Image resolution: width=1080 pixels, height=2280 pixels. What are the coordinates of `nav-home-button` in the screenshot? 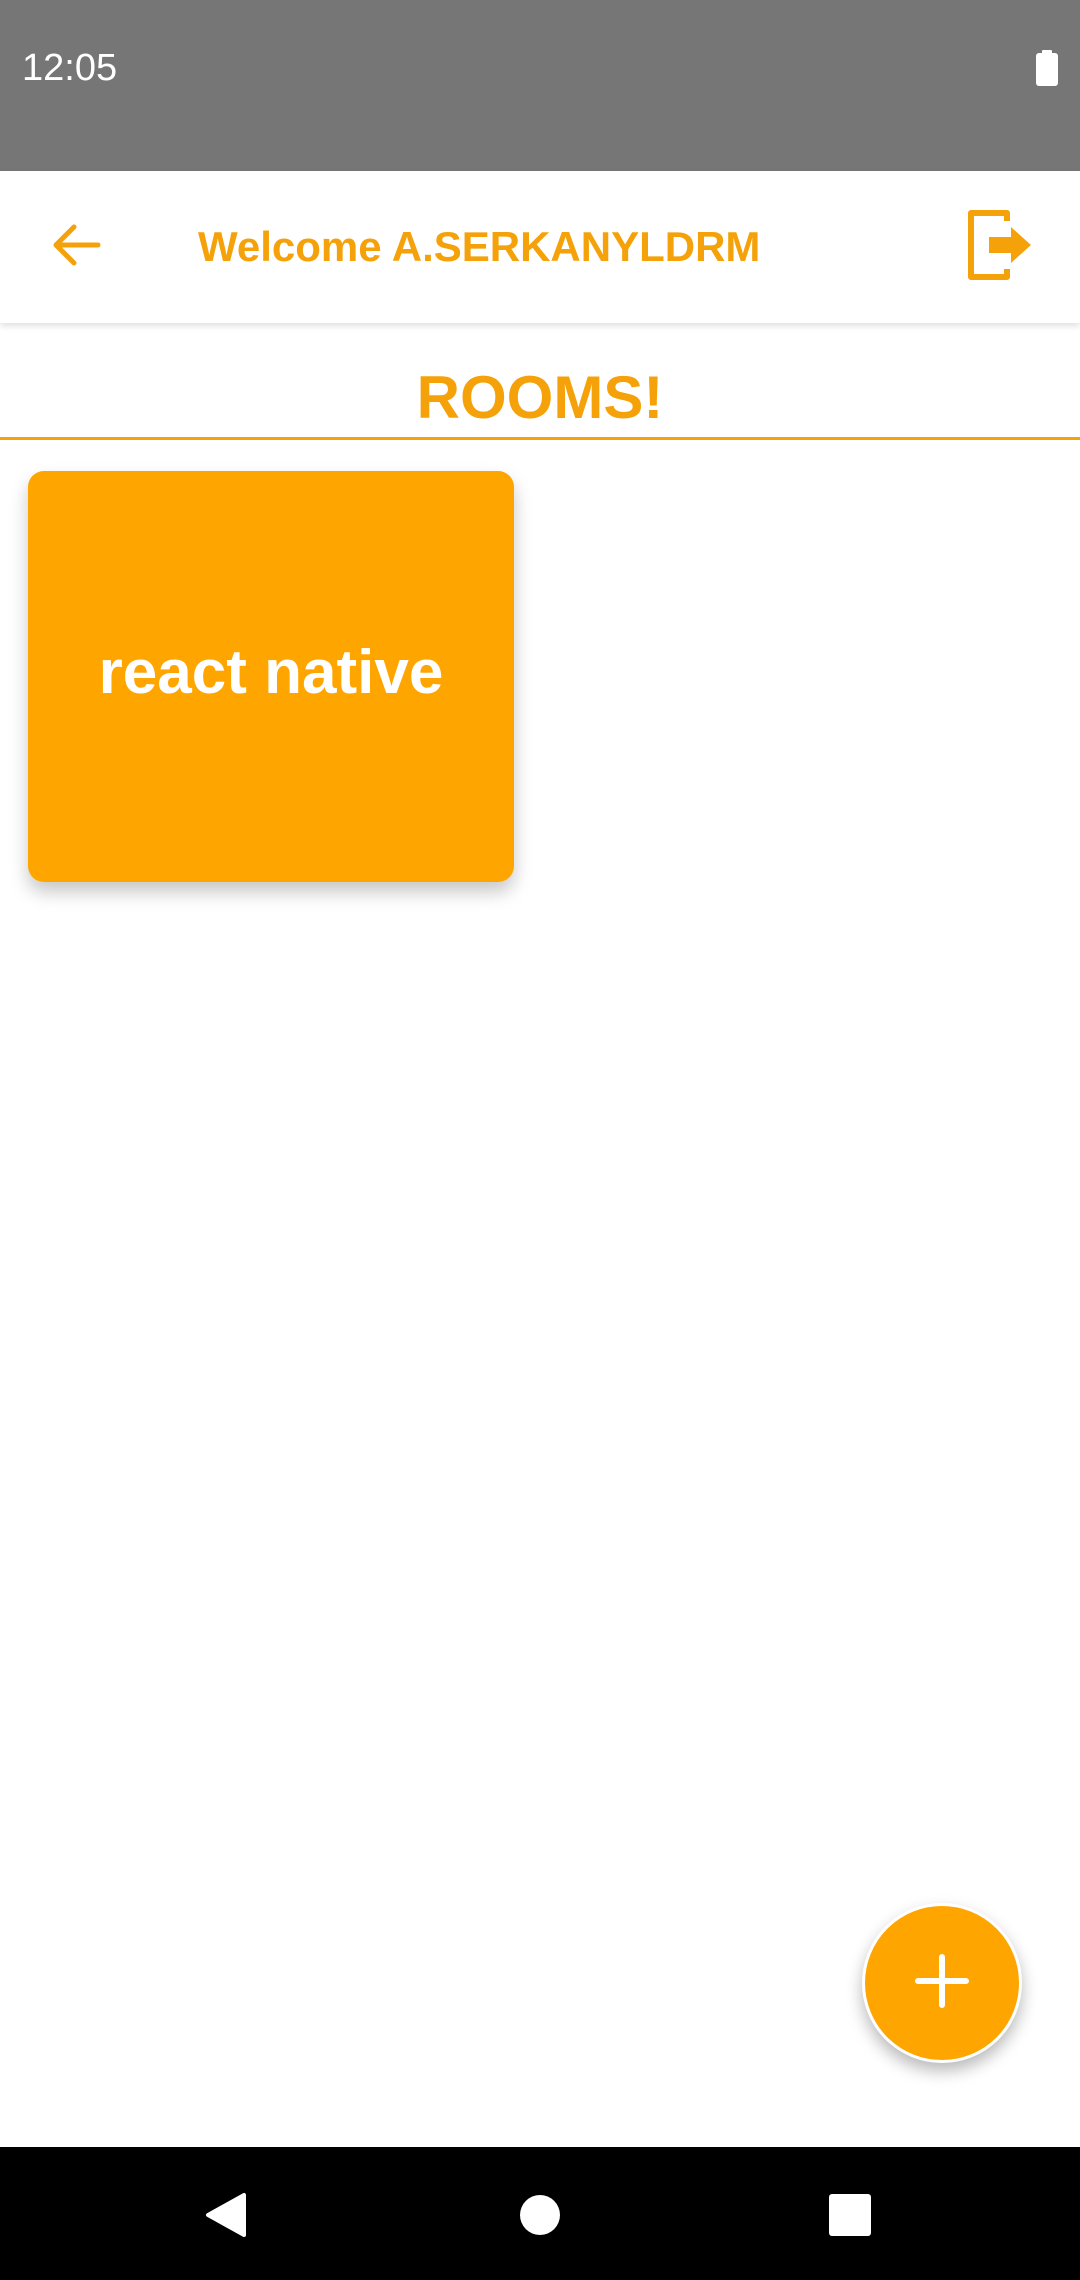 It's located at (540, 2217).